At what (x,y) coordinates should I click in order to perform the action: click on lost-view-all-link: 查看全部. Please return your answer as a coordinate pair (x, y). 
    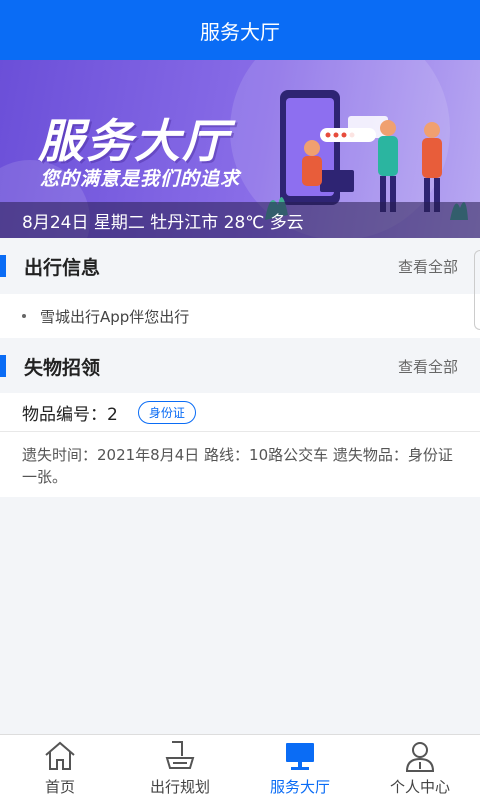
    Looking at the image, I should click on (428, 366).